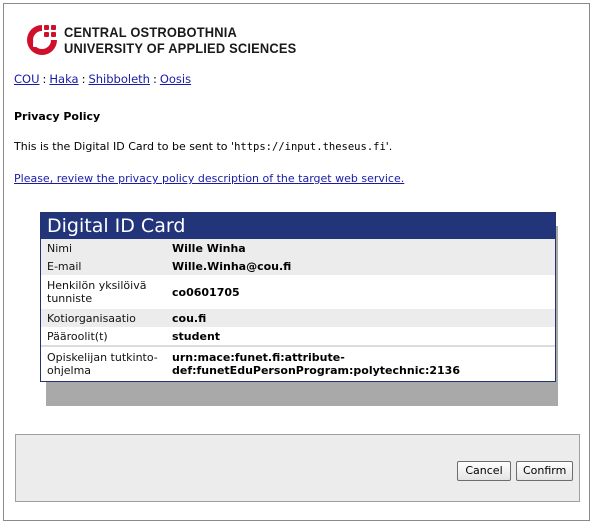 This screenshot has height=527, width=595. I want to click on card-title: Digital ID Card, so click(298, 226).